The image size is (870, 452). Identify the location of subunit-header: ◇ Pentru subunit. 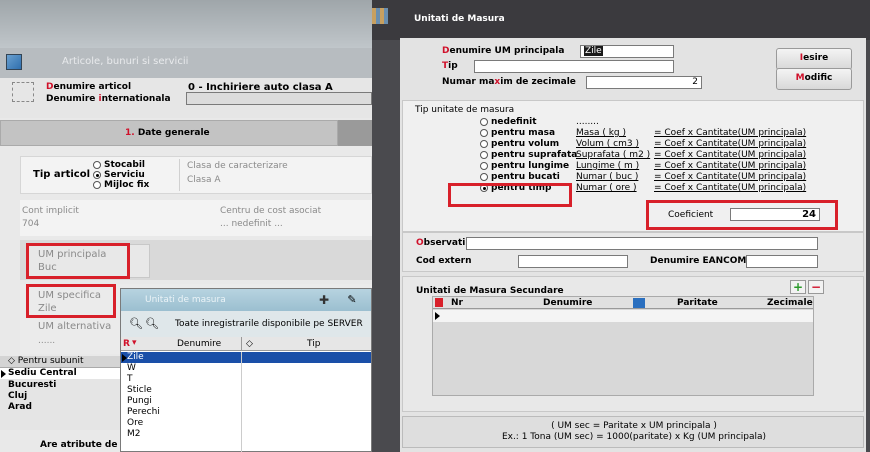
(65, 362).